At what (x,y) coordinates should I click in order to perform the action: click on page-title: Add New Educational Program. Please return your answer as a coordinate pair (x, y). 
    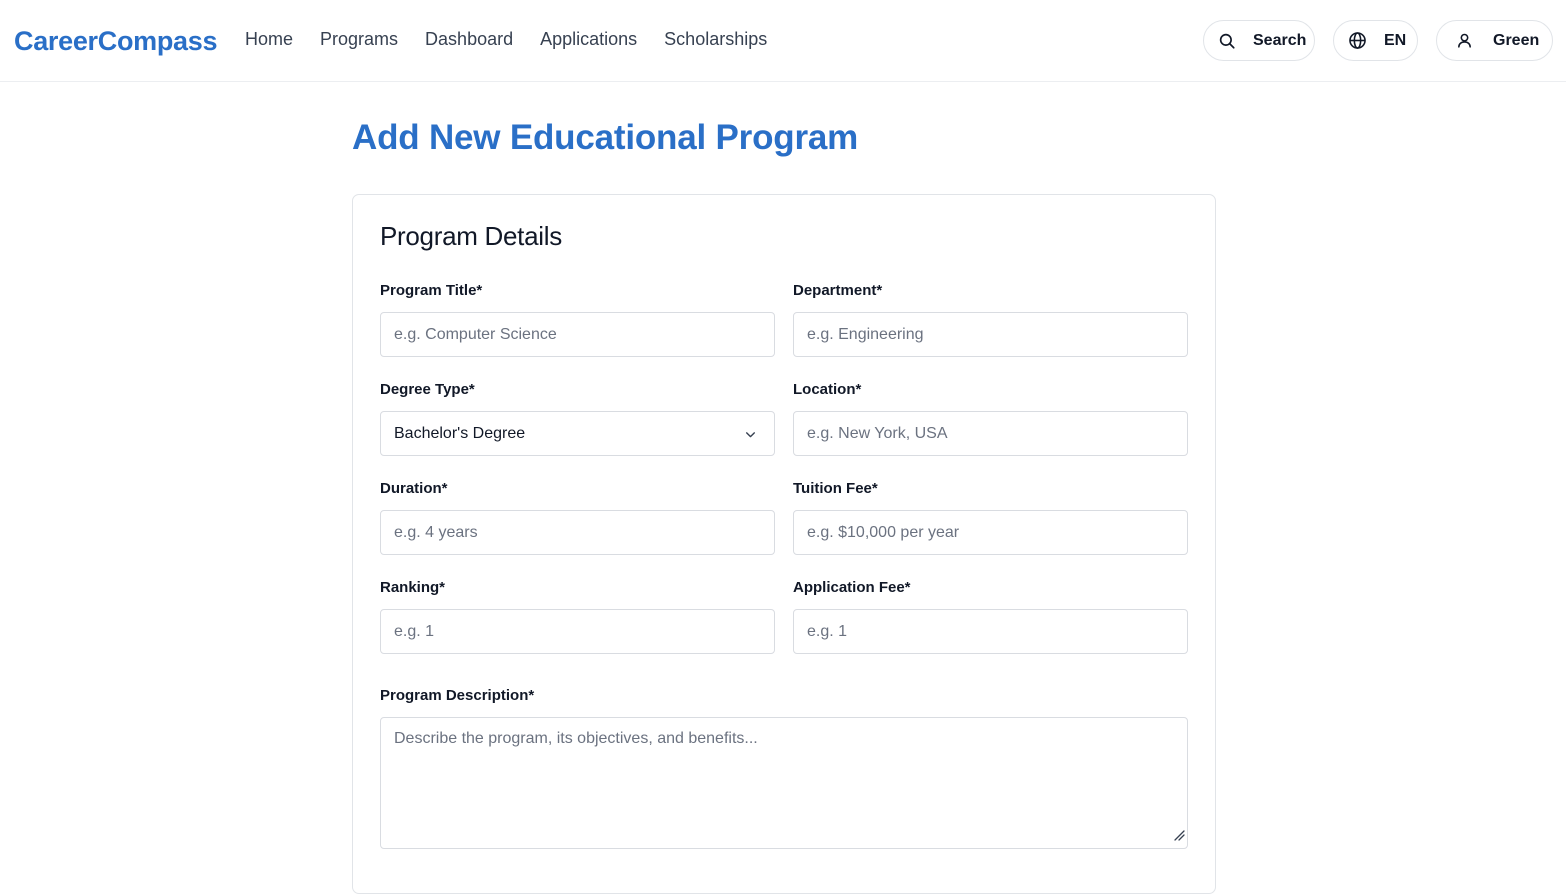
    Looking at the image, I should click on (605, 137).